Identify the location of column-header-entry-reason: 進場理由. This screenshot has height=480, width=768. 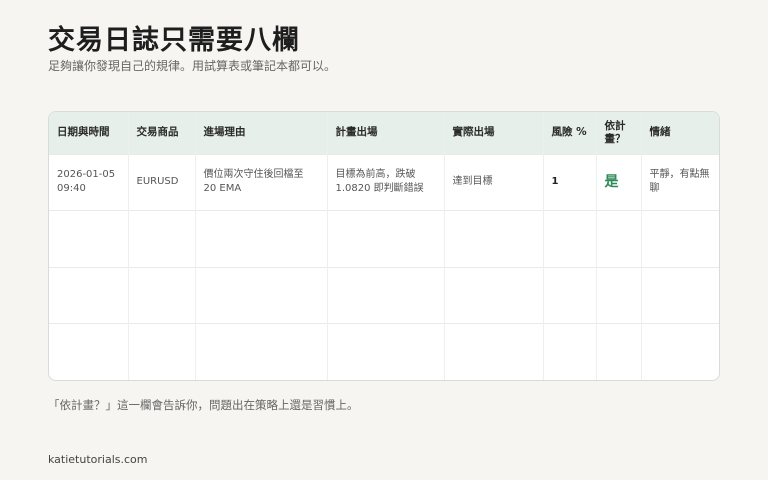
(261, 133).